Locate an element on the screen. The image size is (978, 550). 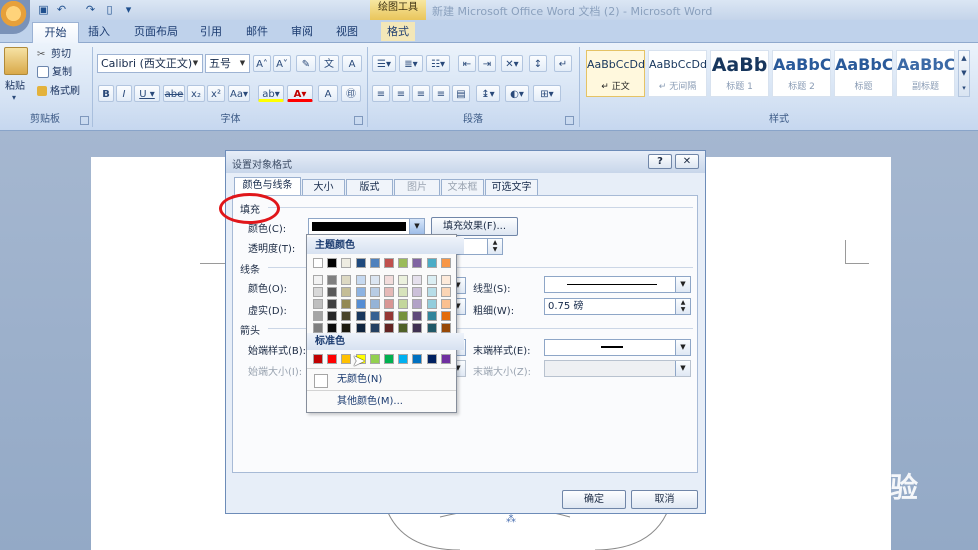
font-color-icon: A▾ is located at coordinates (300, 93).